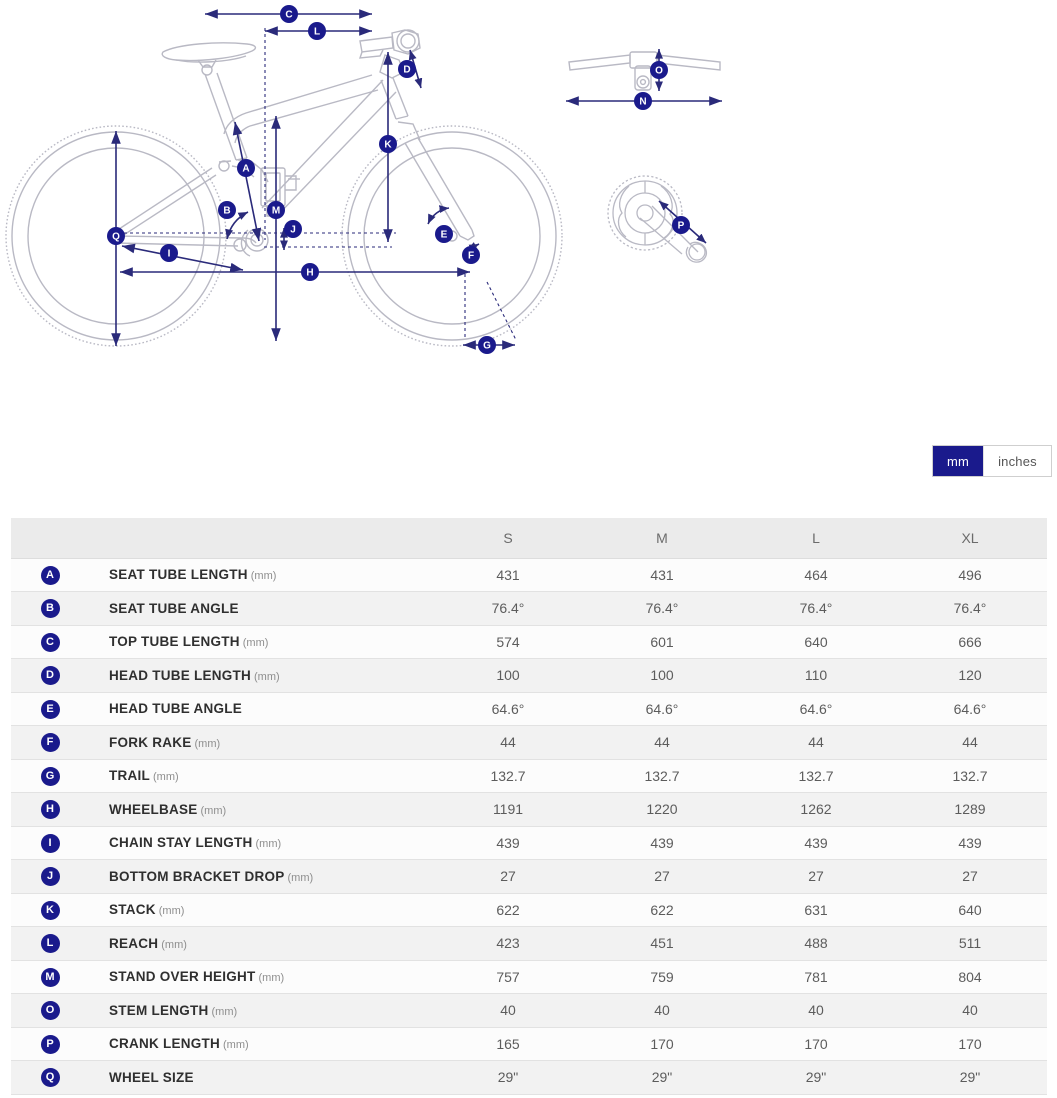  I want to click on callout-C: C, so click(289, 14).